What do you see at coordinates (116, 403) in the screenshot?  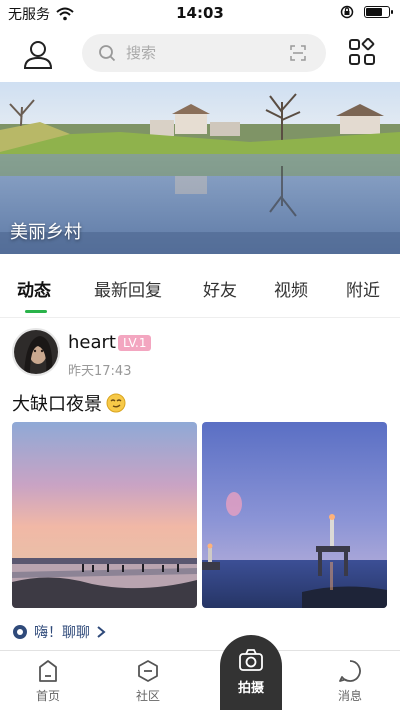 I see `smirk-emoji-icon` at bounding box center [116, 403].